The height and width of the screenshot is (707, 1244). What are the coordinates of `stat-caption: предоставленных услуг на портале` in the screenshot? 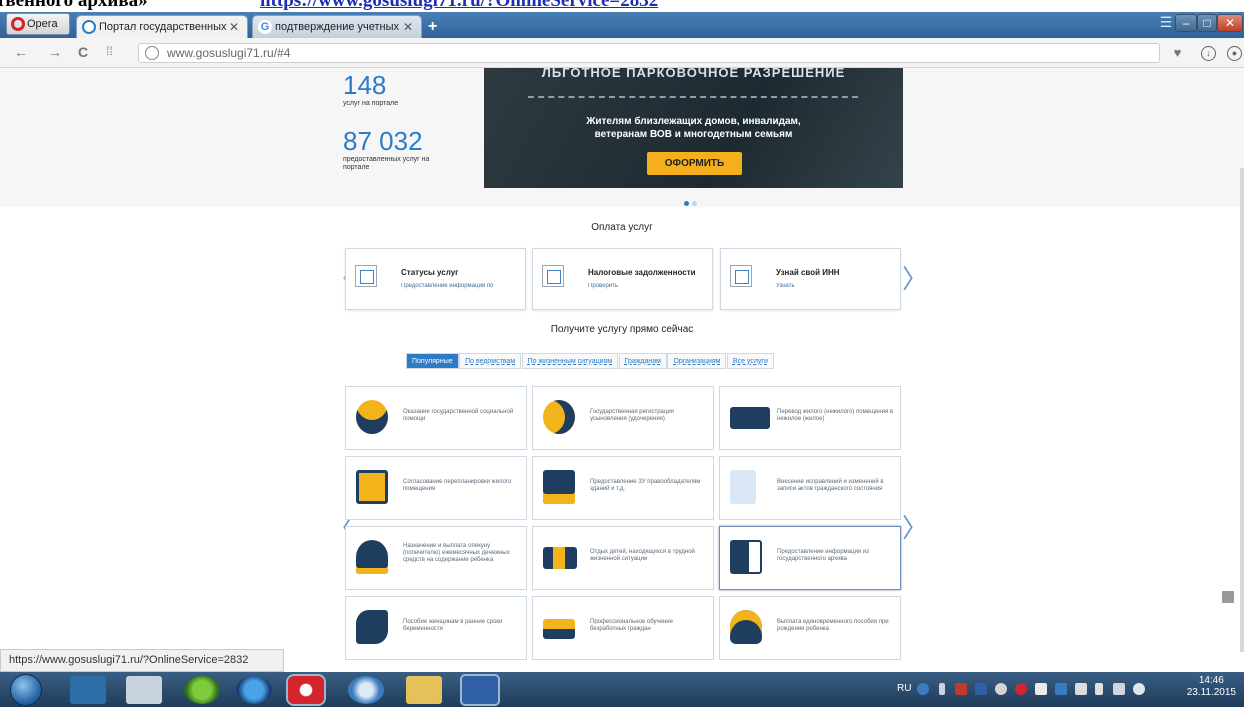 It's located at (386, 163).